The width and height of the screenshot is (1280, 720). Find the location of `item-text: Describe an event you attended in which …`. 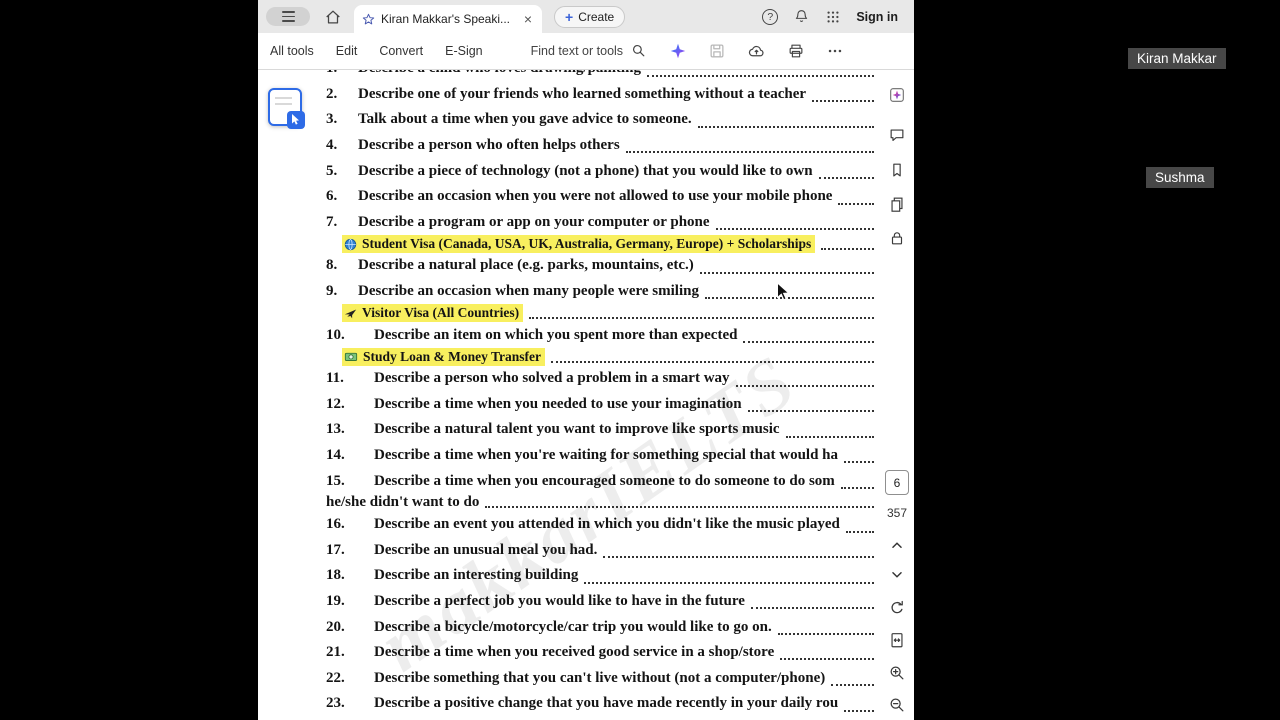

item-text: Describe an event you attended in which … is located at coordinates (607, 524).